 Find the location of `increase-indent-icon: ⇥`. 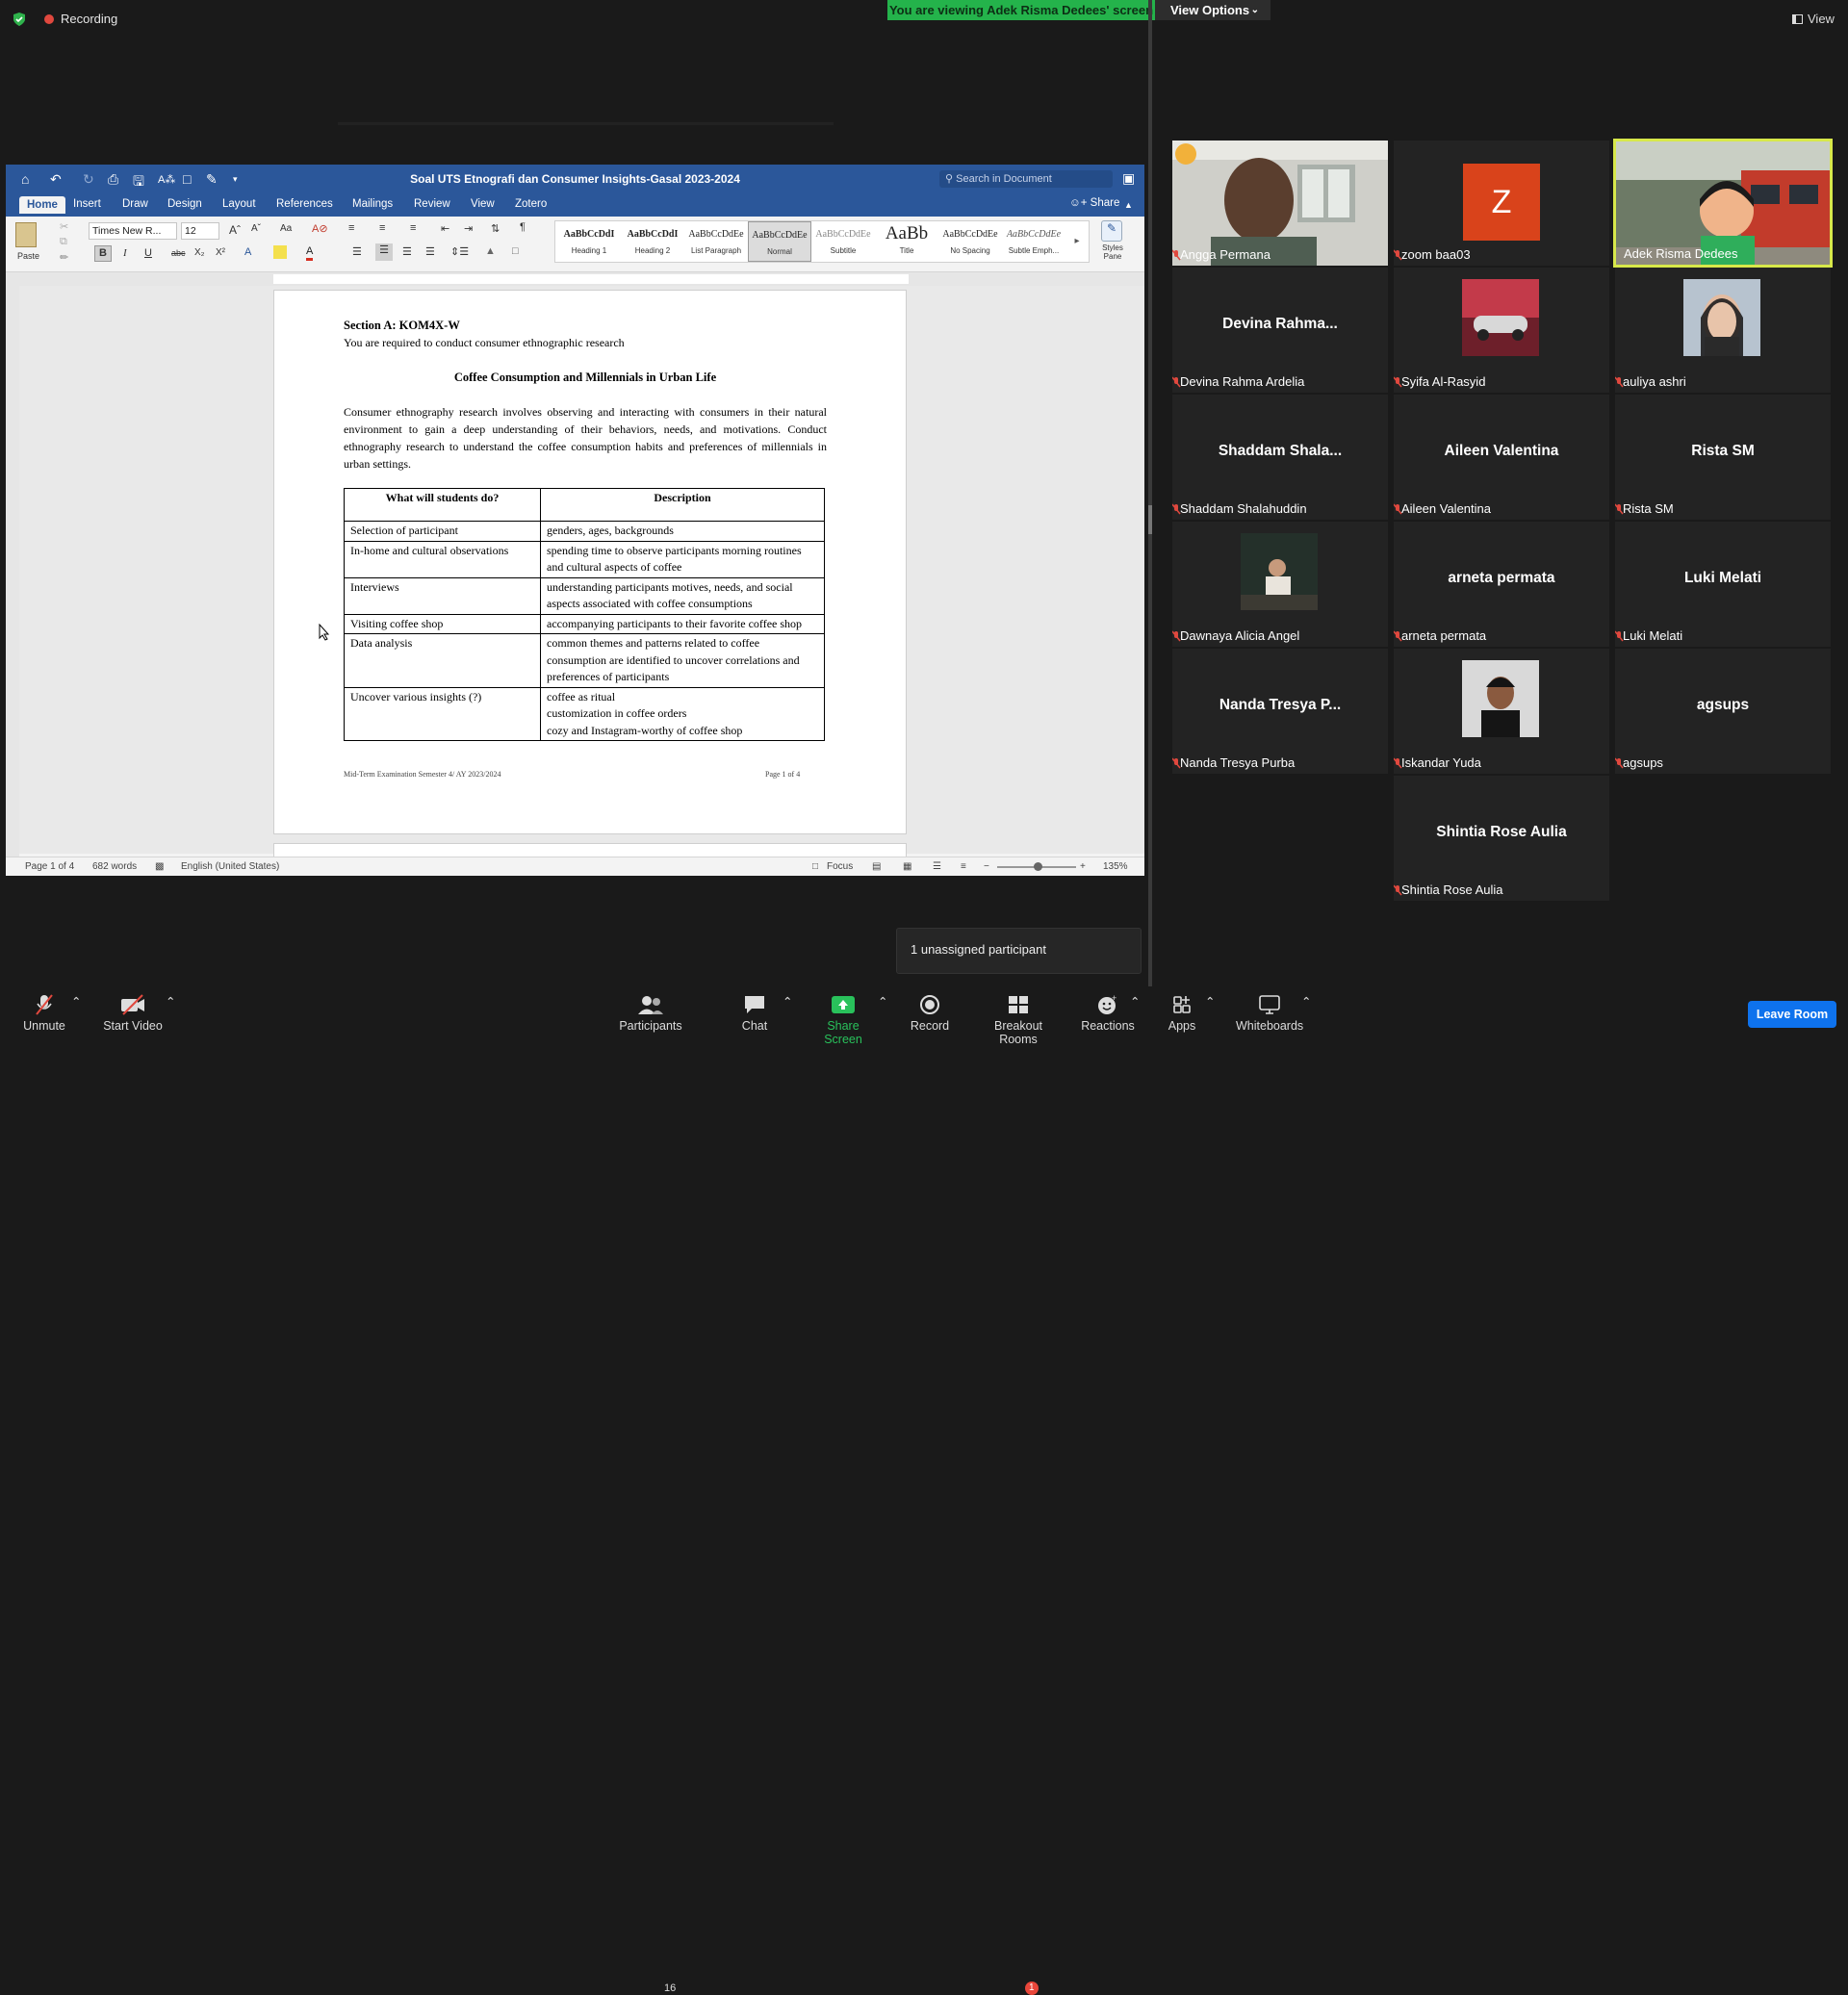

increase-indent-icon: ⇥ is located at coordinates (468, 228).